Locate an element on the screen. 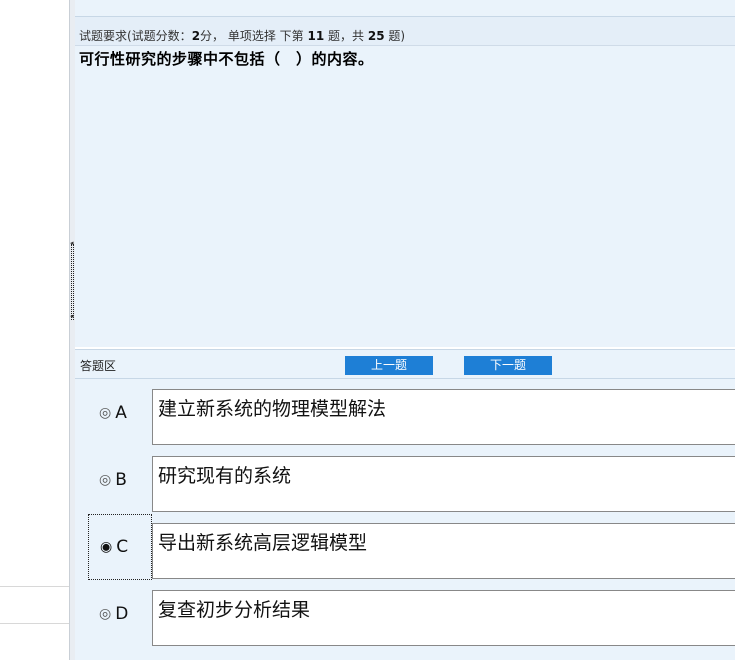 This screenshot has width=735, height=660. option-letter: A is located at coordinates (121, 413).